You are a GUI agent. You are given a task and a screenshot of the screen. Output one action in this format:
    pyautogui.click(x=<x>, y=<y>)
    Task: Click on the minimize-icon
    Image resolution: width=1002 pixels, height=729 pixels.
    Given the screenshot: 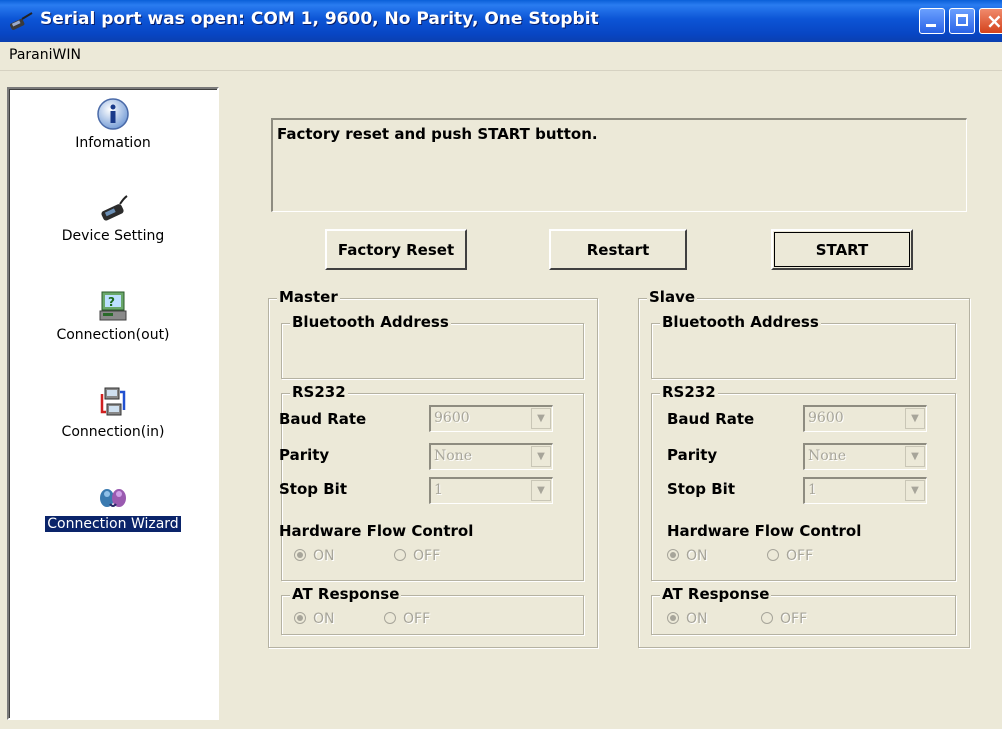 What is the action you would take?
    pyautogui.click(x=931, y=25)
    